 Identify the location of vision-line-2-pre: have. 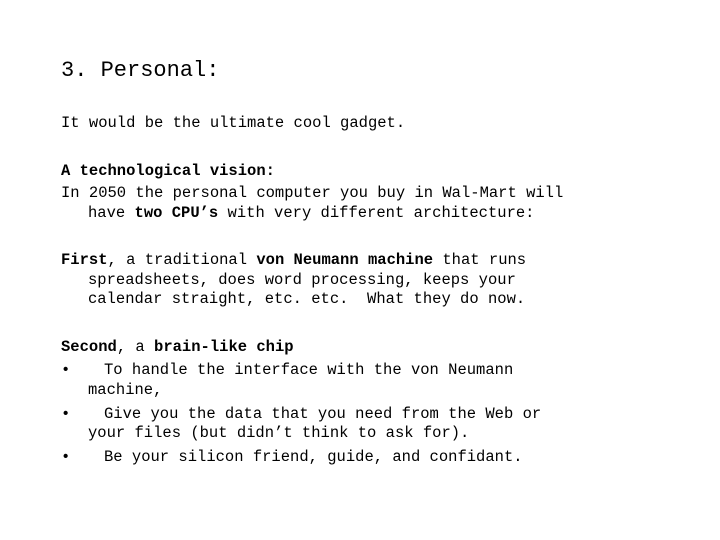
(111, 213).